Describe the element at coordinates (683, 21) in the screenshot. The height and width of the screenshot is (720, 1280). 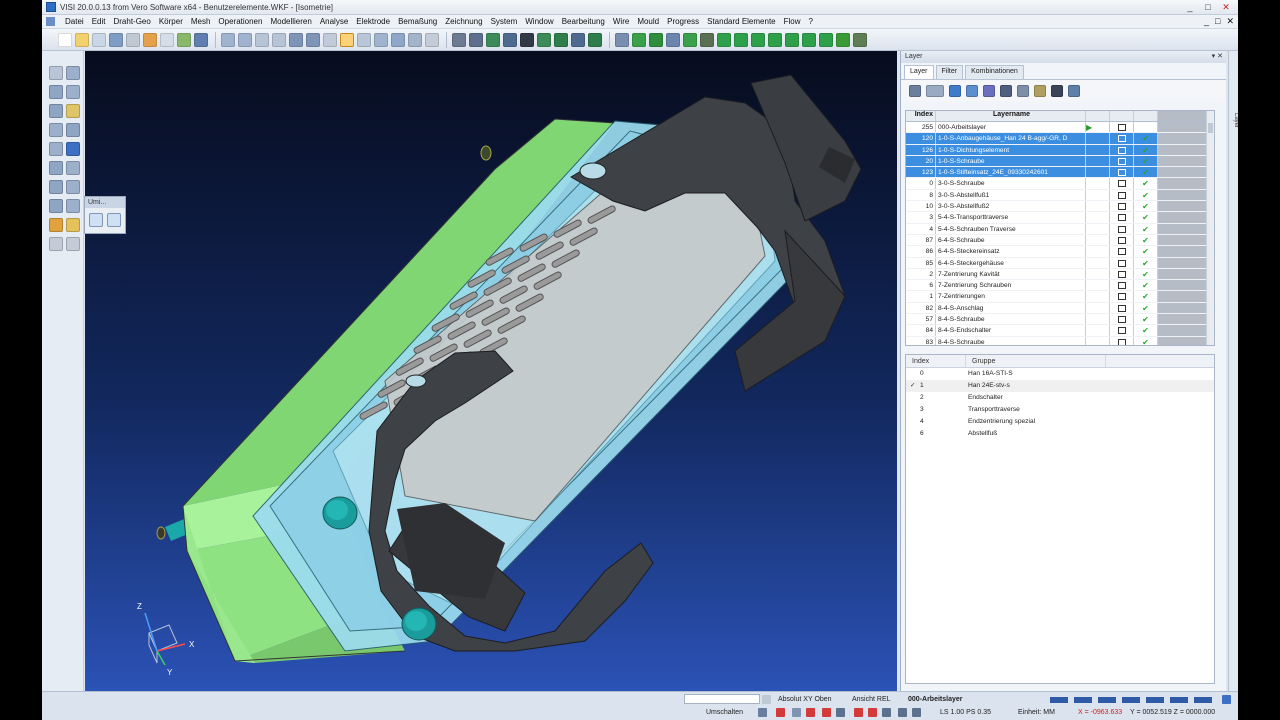
I see `menu-progress: Progress` at that location.